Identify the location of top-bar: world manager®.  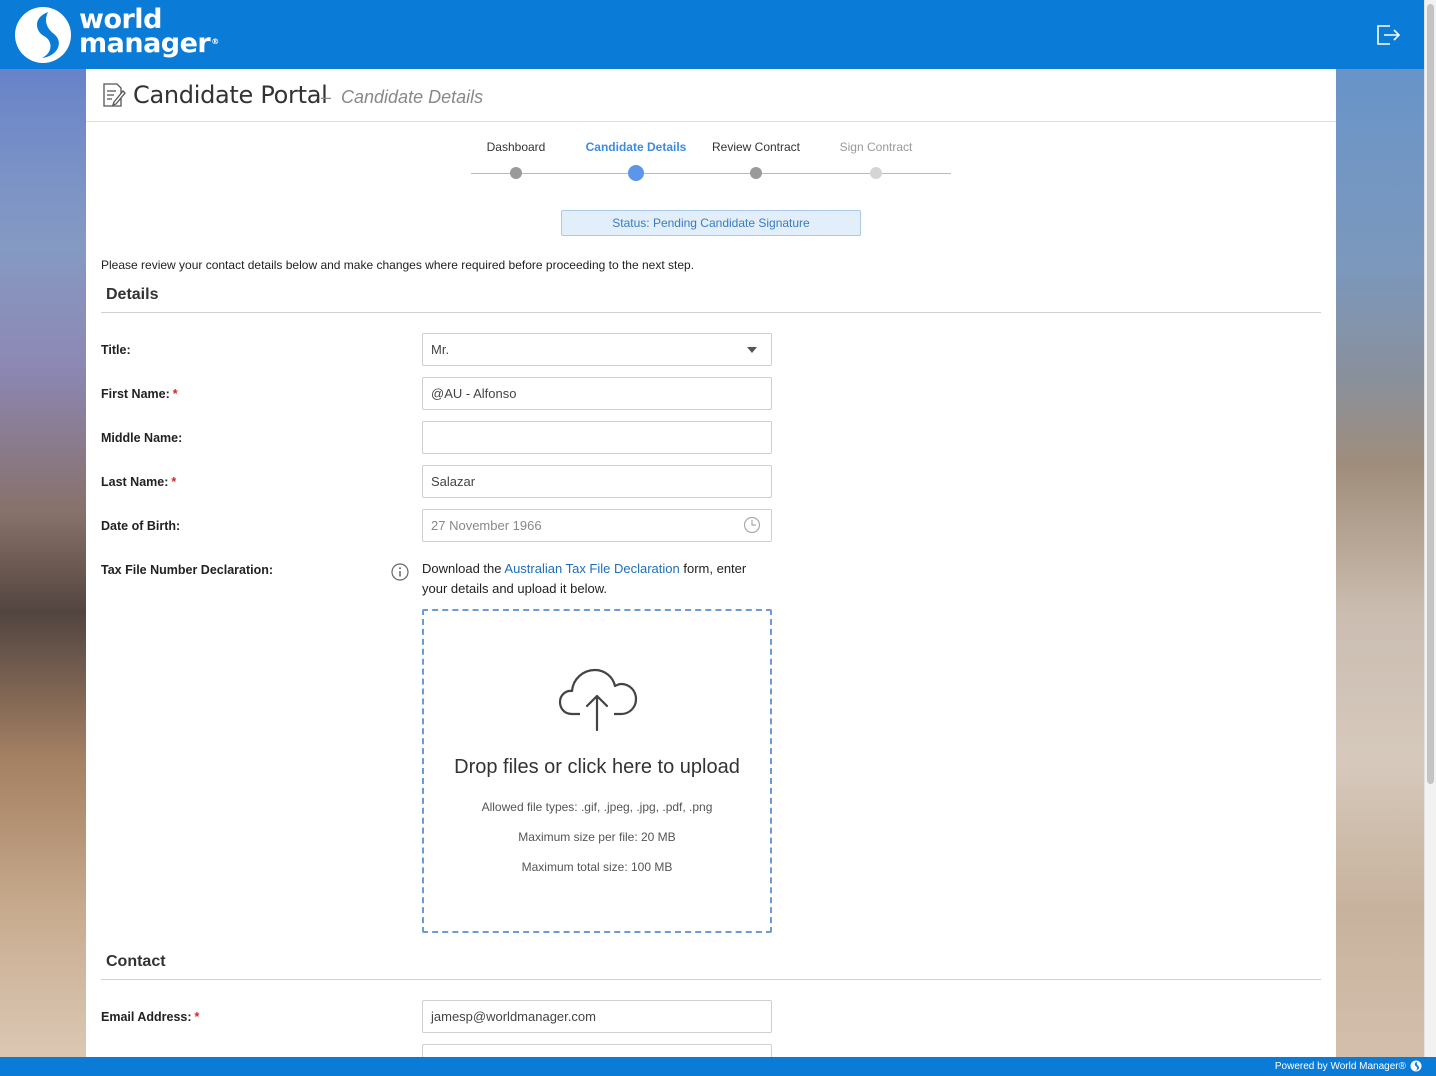
(712, 34).